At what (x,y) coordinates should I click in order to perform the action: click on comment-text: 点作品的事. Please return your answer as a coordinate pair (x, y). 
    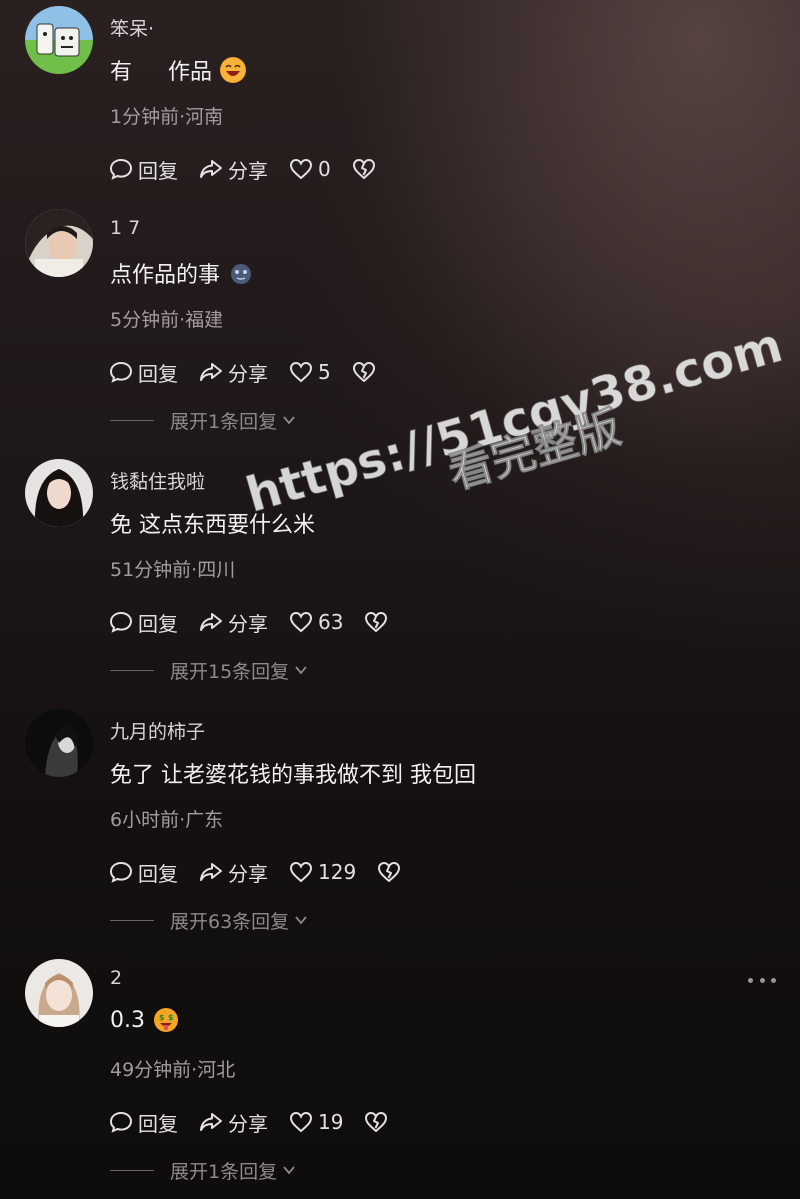
    Looking at the image, I should click on (182, 273).